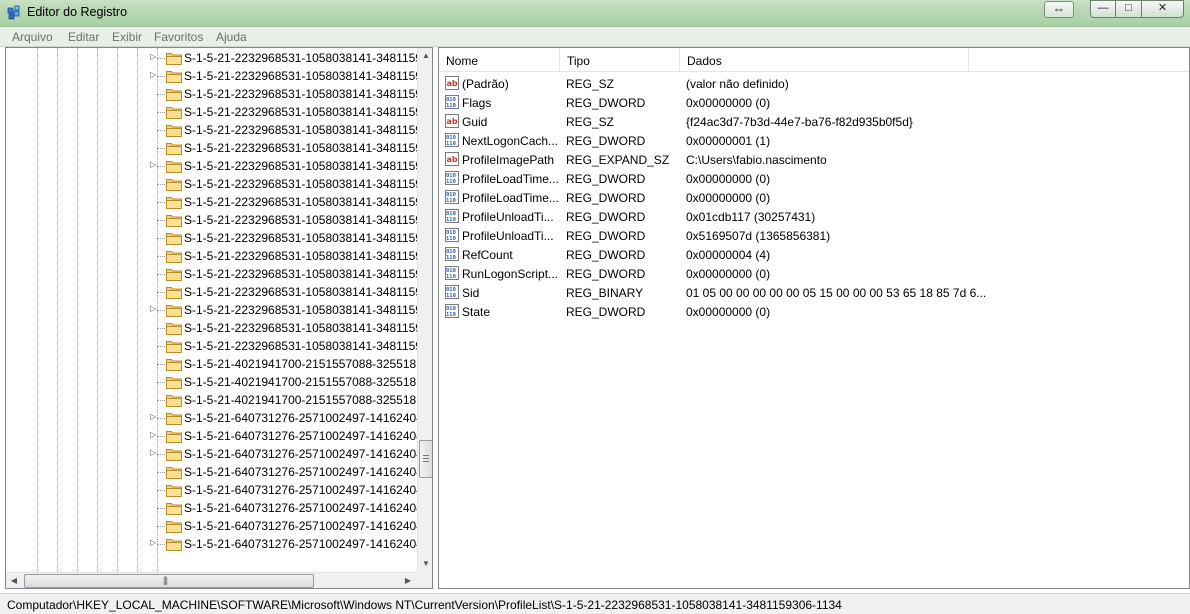 The height and width of the screenshot is (614, 1190). What do you see at coordinates (425, 564) in the screenshot?
I see `scroll-down-arrow-icon: ▼` at bounding box center [425, 564].